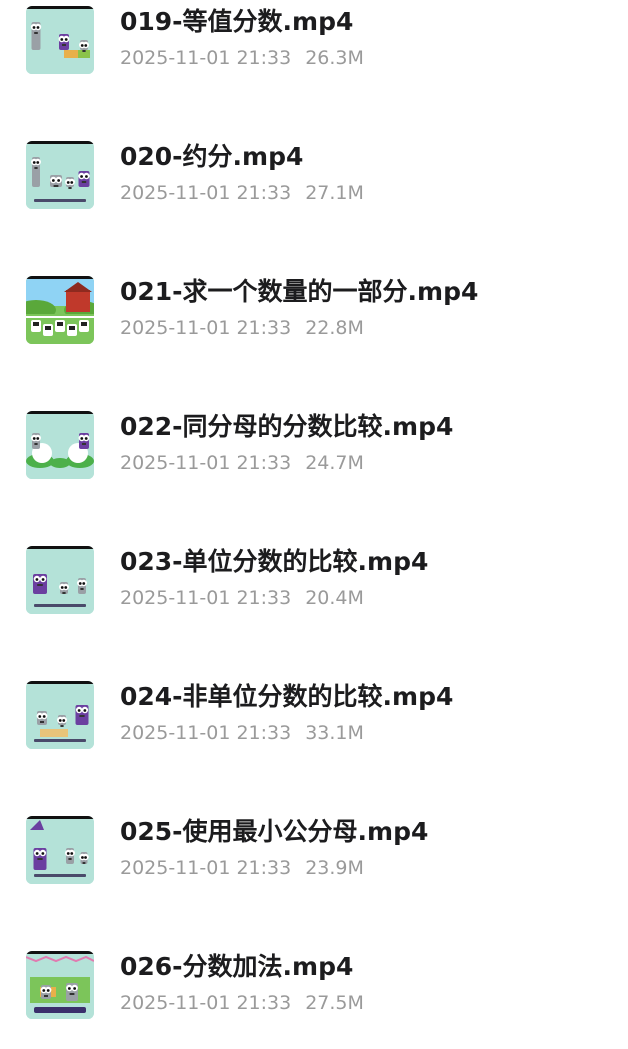  I want to click on file-meta: 2025-11-01 21:33 20.4M, so click(242, 598).